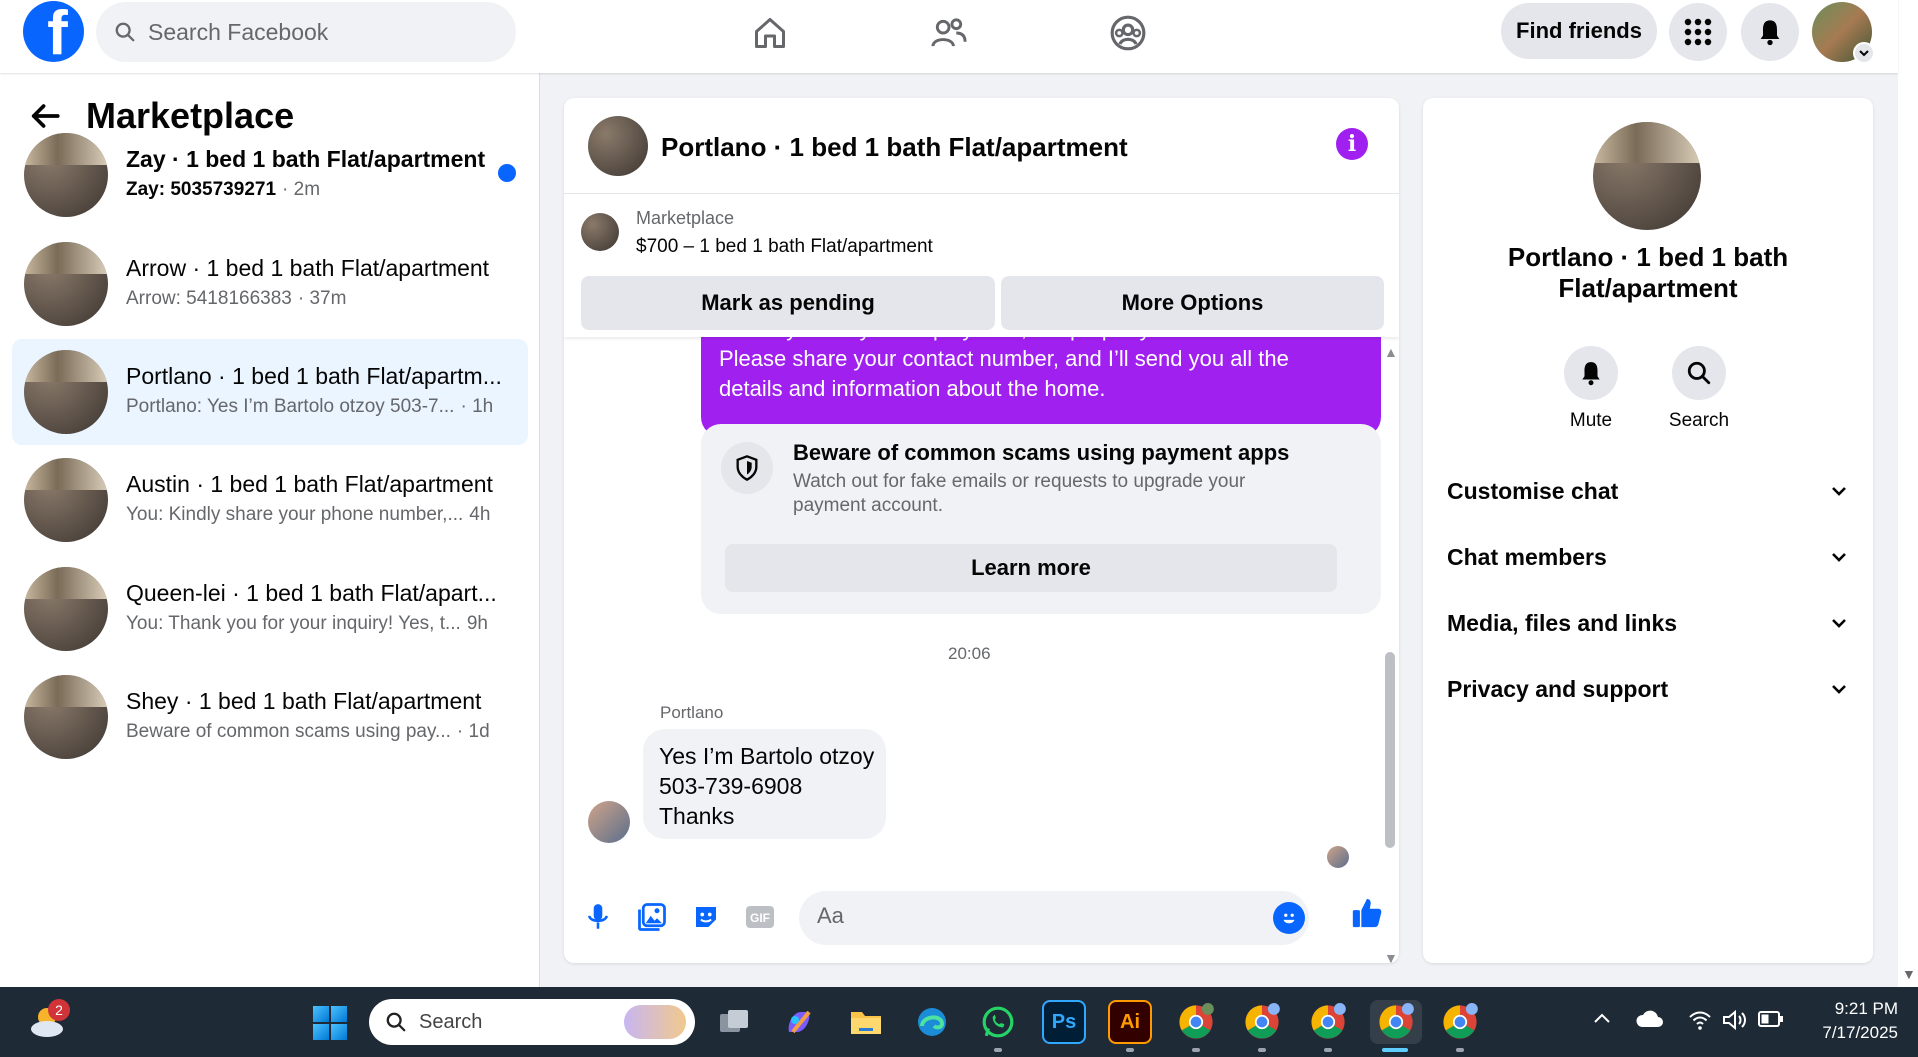 The height and width of the screenshot is (1057, 1918). What do you see at coordinates (969, 653) in the screenshot?
I see `message-timestamp: 20:06` at bounding box center [969, 653].